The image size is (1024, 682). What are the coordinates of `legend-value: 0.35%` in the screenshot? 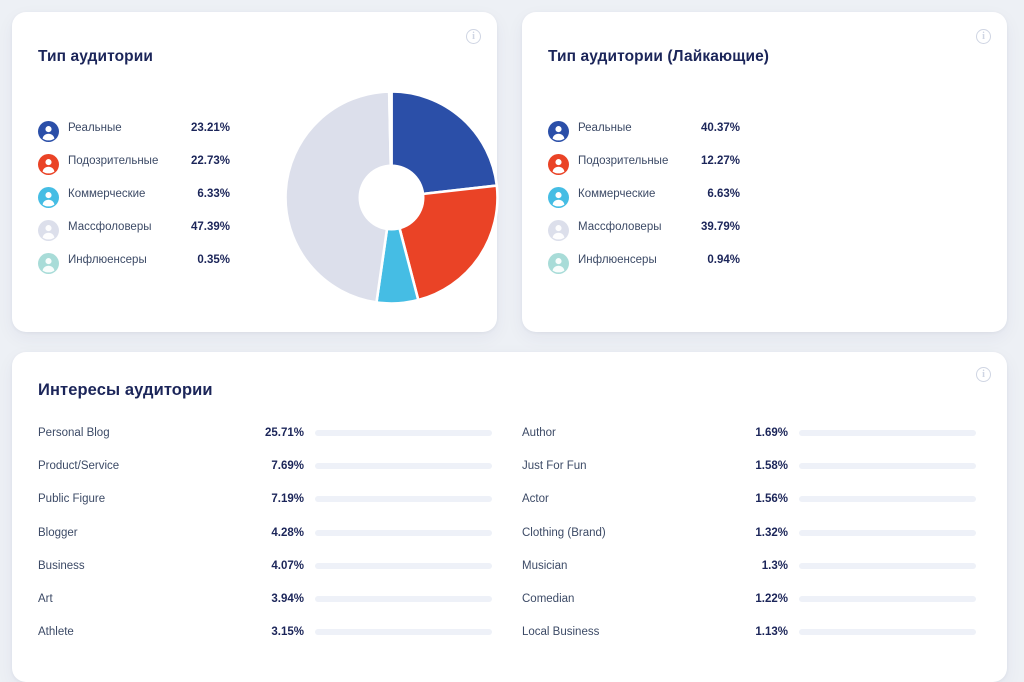 It's located at (213, 260).